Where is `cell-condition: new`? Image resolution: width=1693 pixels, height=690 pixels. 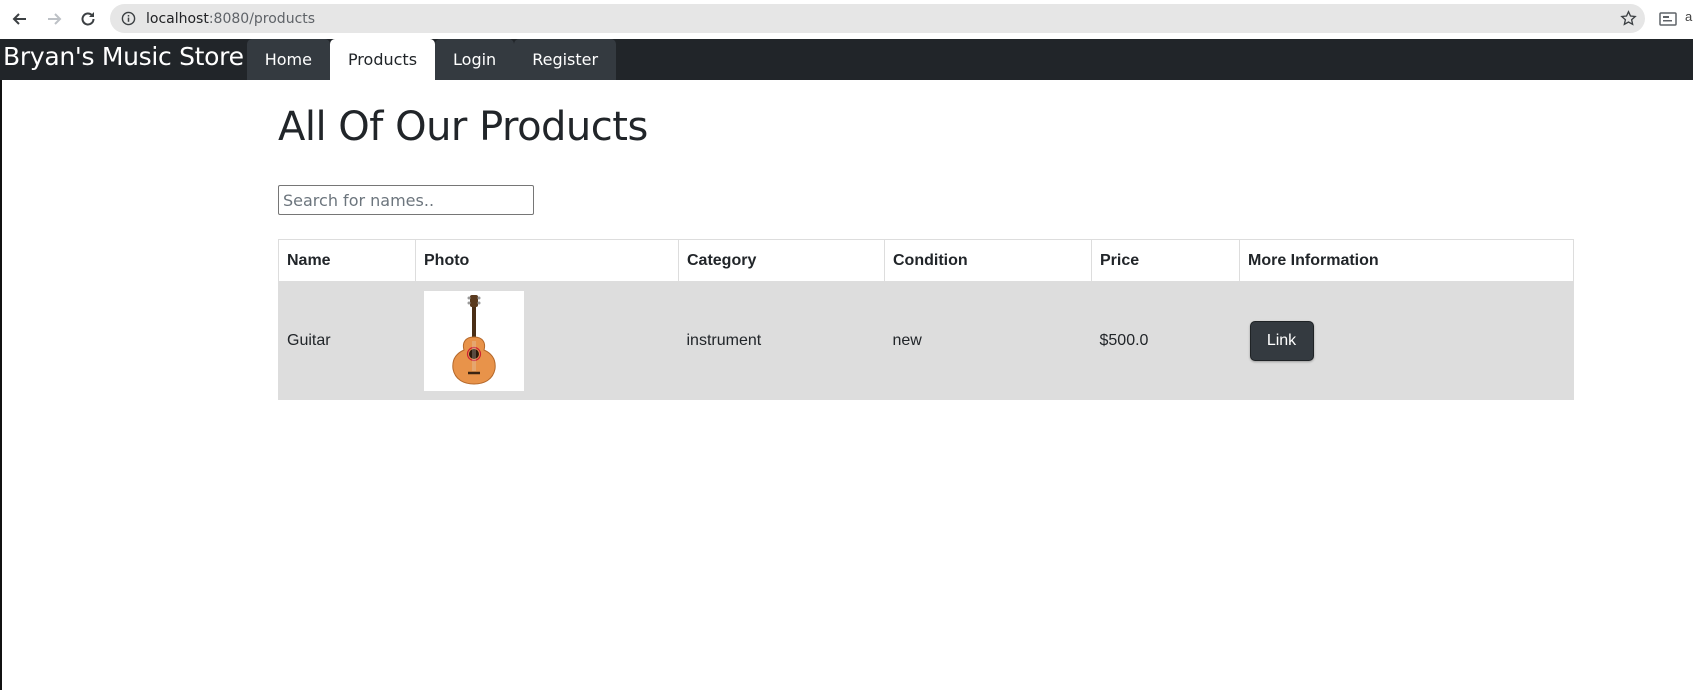
cell-condition: new is located at coordinates (988, 340).